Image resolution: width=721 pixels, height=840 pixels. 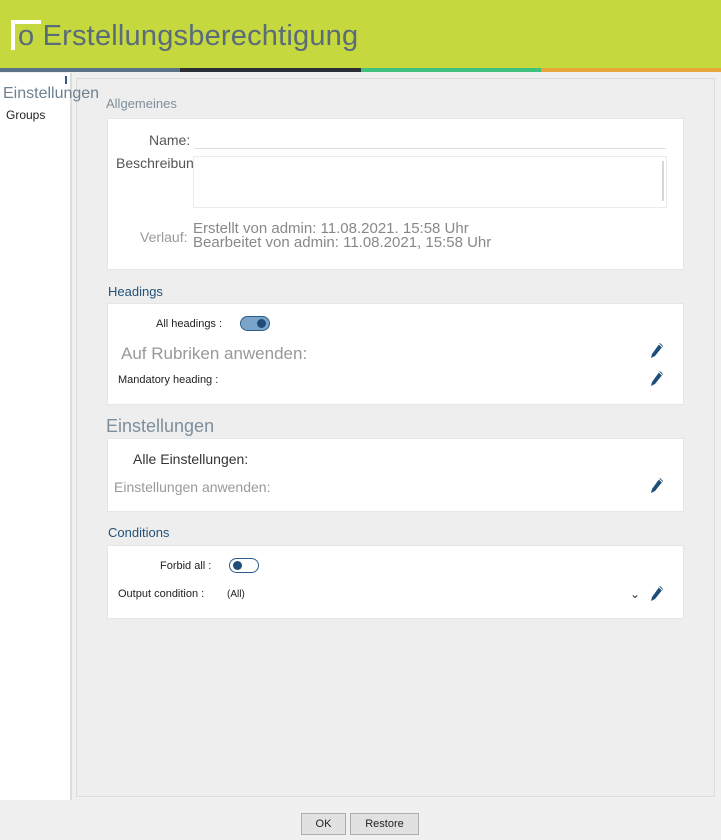 What do you see at coordinates (36, 436) in the screenshot?
I see `sidebar` at bounding box center [36, 436].